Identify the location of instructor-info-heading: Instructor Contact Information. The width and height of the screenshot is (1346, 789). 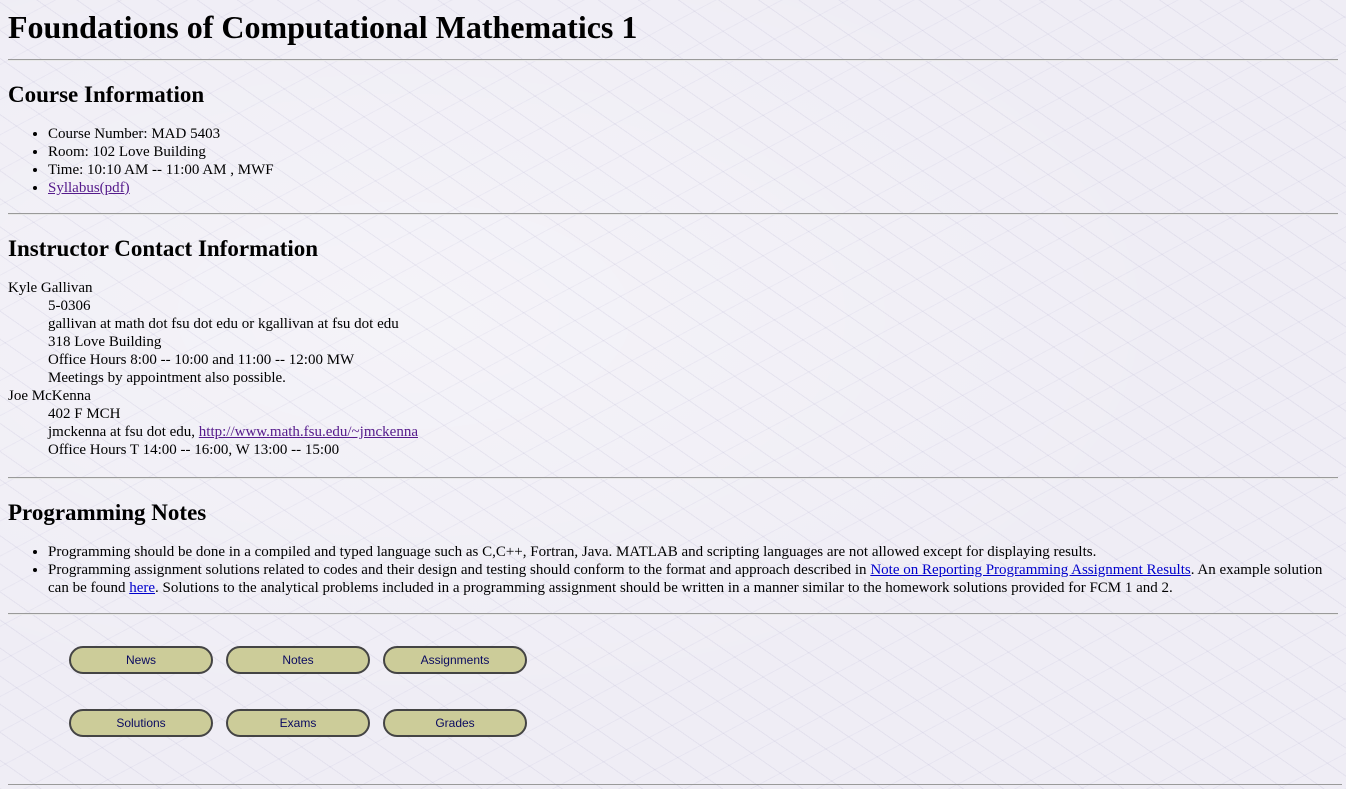
(163, 248).